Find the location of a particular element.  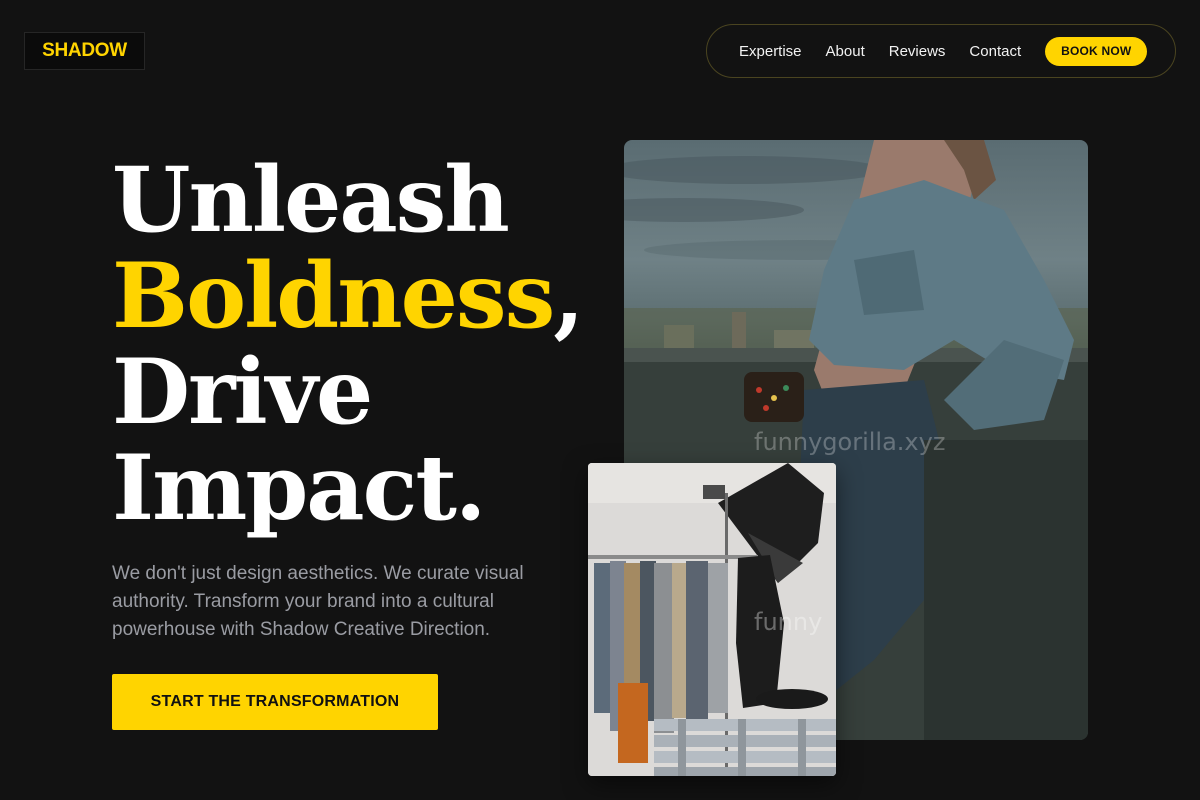

headline-line-3: Drive is located at coordinates (242, 392).